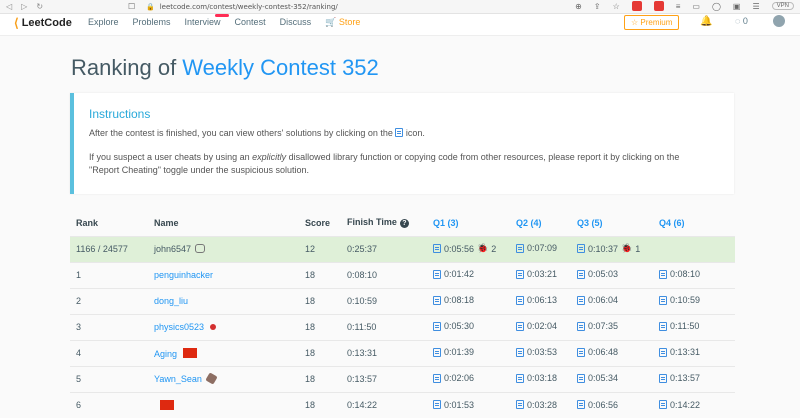 This screenshot has height=418, width=800. What do you see at coordinates (696, 6) in the screenshot?
I see `sidebar-icon: ▭` at bounding box center [696, 6].